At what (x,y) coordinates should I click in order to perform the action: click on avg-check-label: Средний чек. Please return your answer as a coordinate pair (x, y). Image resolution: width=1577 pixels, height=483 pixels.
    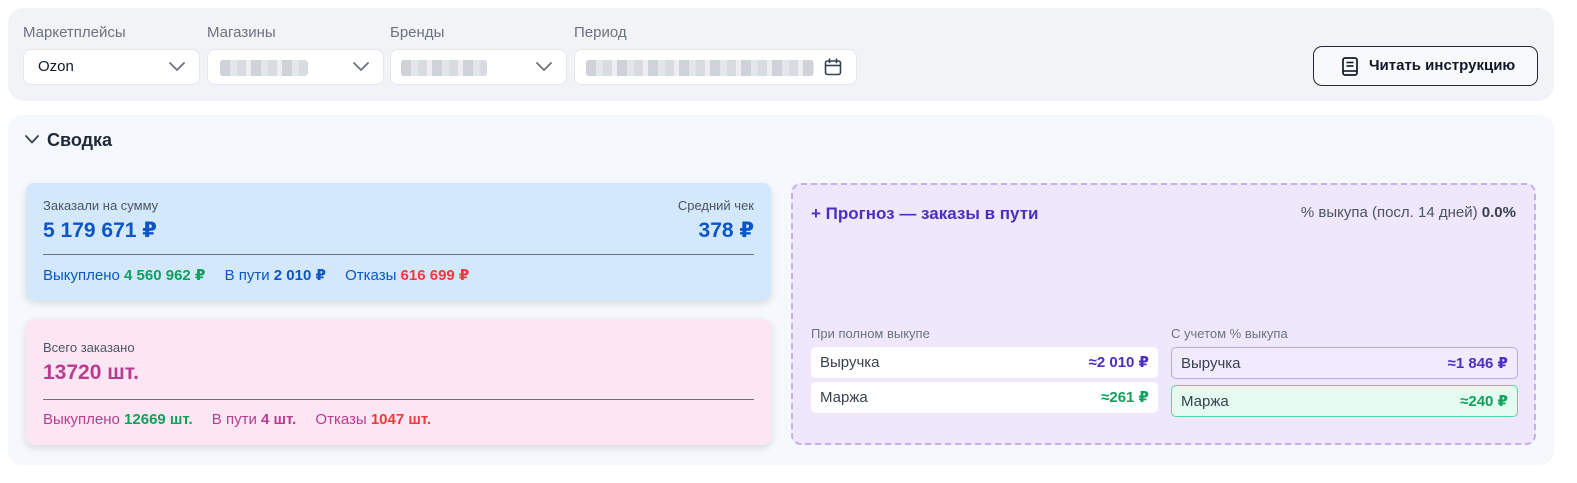
    Looking at the image, I should click on (715, 205).